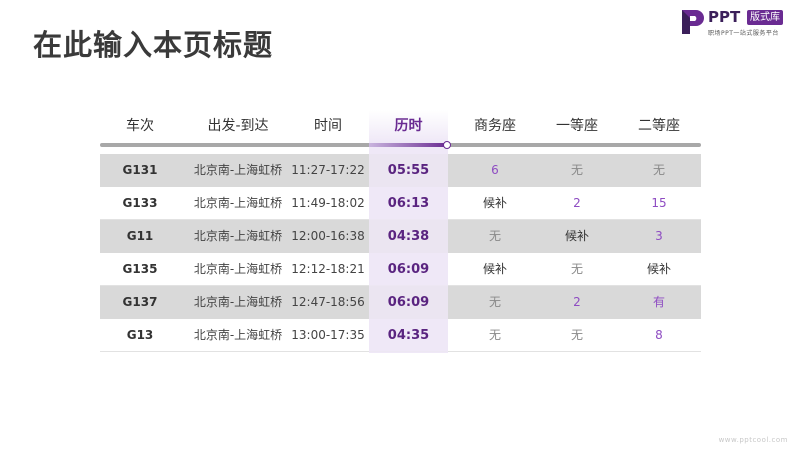 Image resolution: width=800 pixels, height=450 pixels. I want to click on header-time: 时间, so click(328, 126).